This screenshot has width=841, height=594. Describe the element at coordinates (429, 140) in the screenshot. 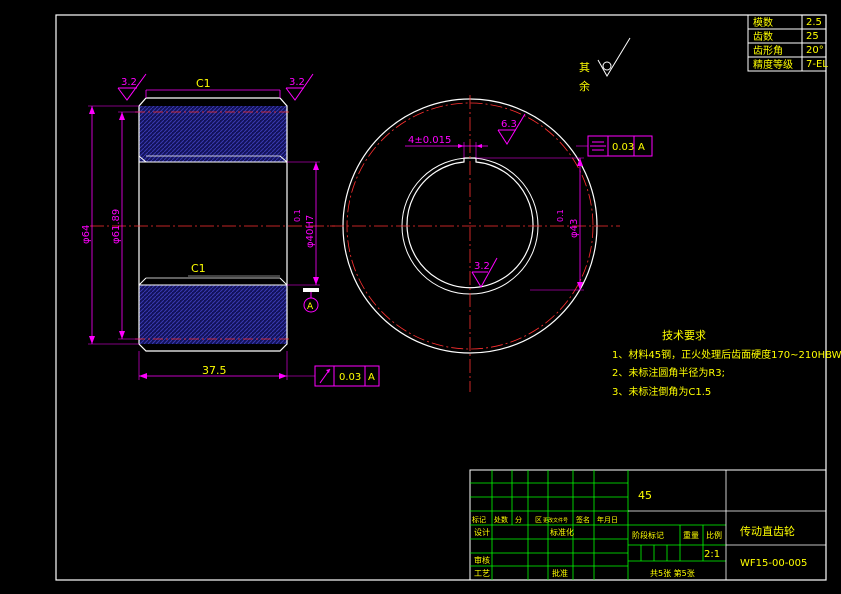

I see `keyway-width-label: 4±0.015` at that location.